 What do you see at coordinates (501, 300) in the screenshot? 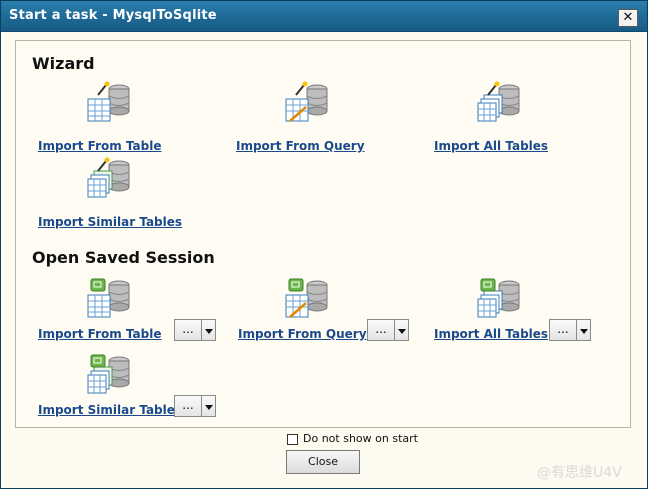
I see `tables-db-session-icon` at bounding box center [501, 300].